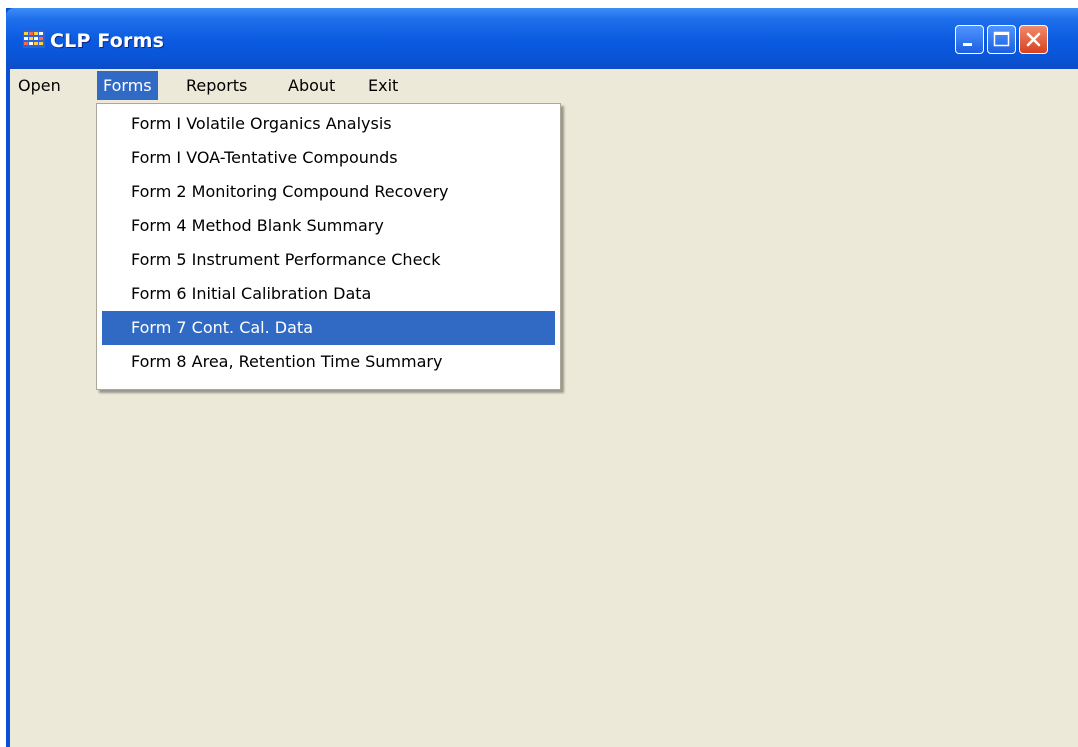 This screenshot has height=747, width=1078. I want to click on maximize-icon, so click(1001, 39).